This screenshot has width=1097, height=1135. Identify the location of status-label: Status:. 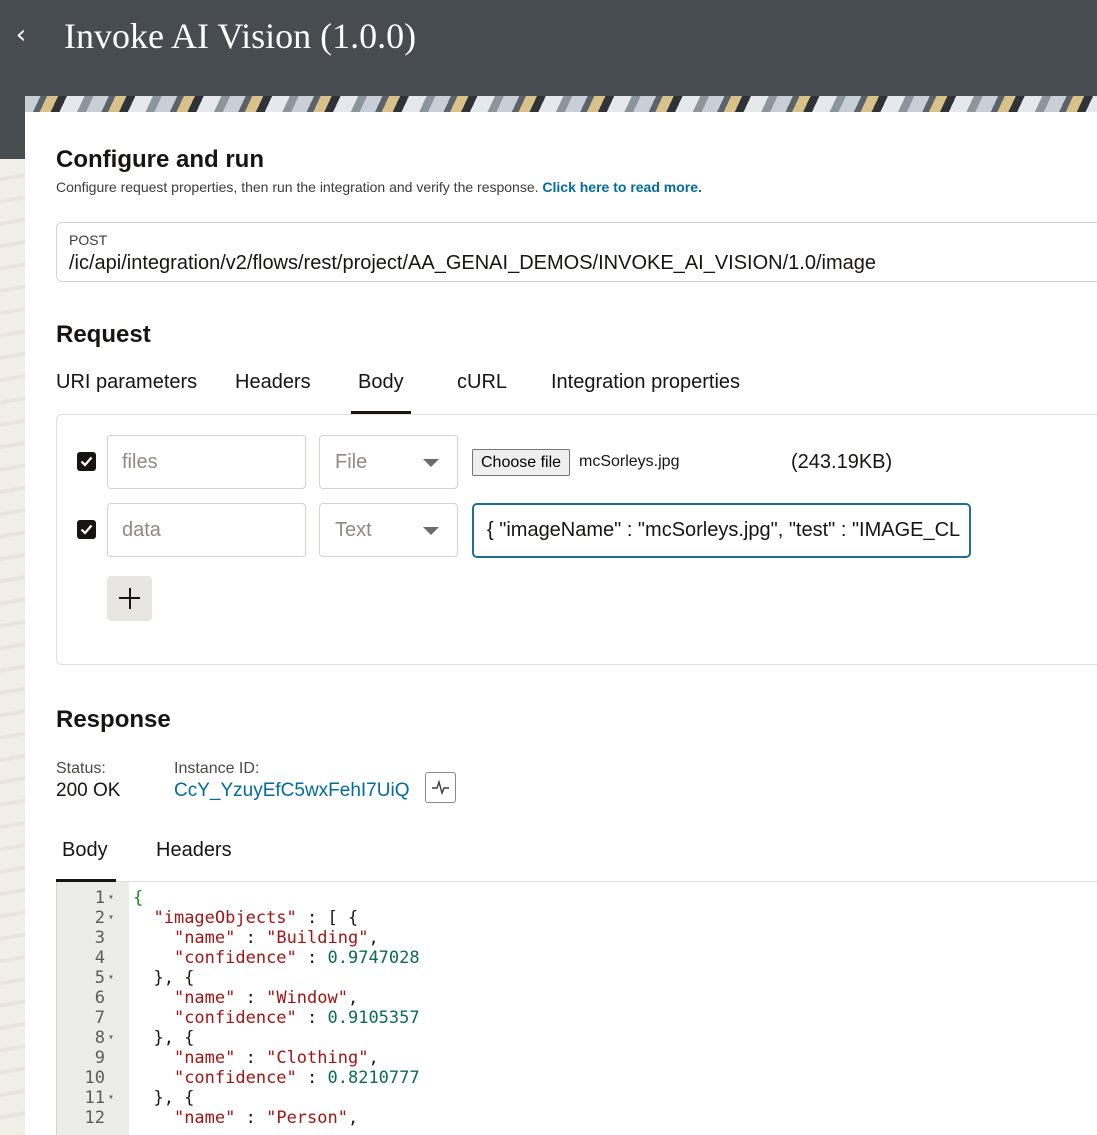
(81, 768).